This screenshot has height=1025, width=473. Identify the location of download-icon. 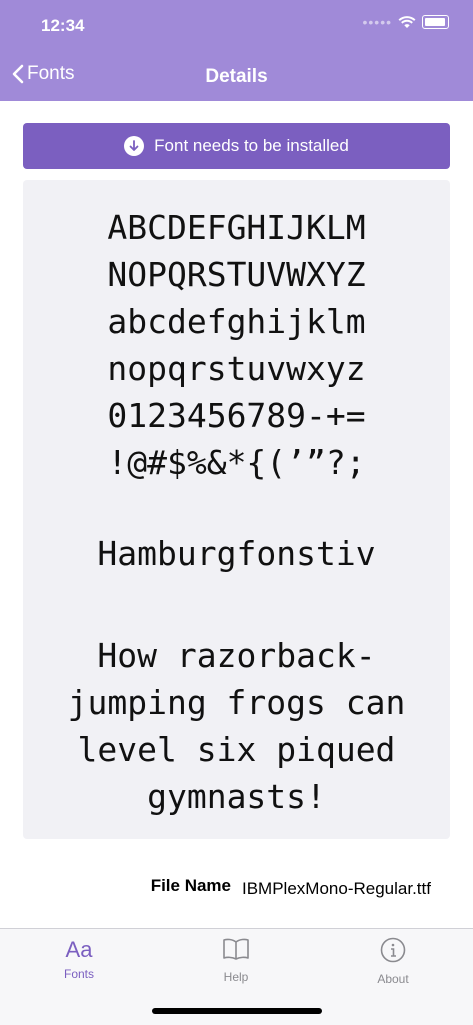
(134, 146).